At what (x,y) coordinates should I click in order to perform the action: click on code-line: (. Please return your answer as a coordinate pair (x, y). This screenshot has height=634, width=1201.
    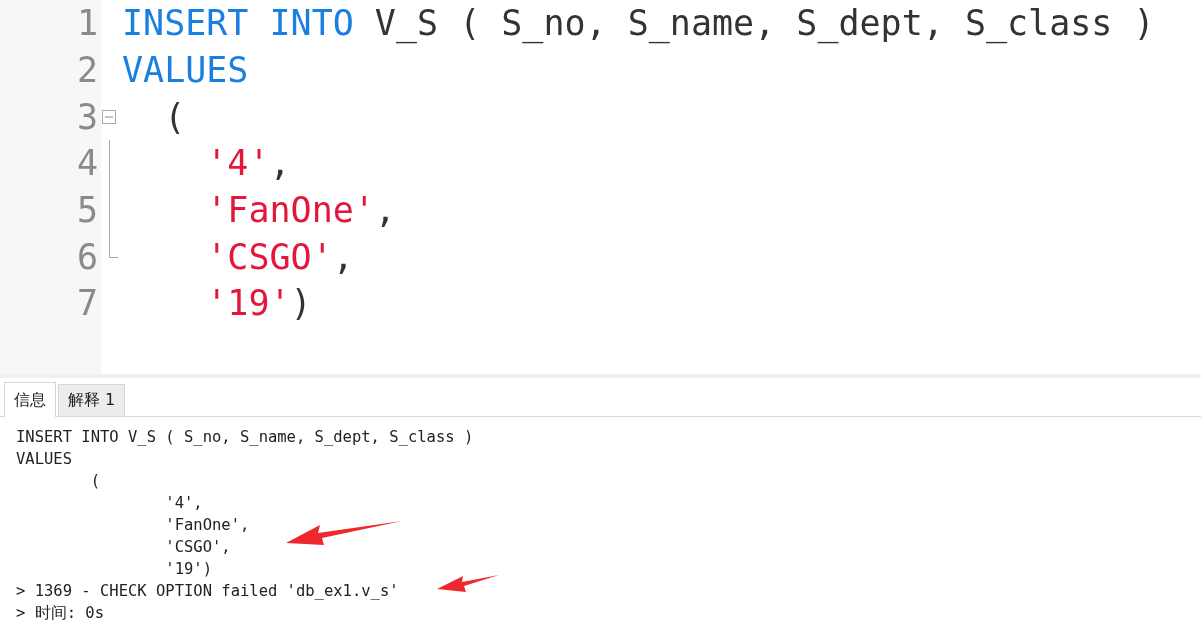
    Looking at the image, I should click on (175, 116).